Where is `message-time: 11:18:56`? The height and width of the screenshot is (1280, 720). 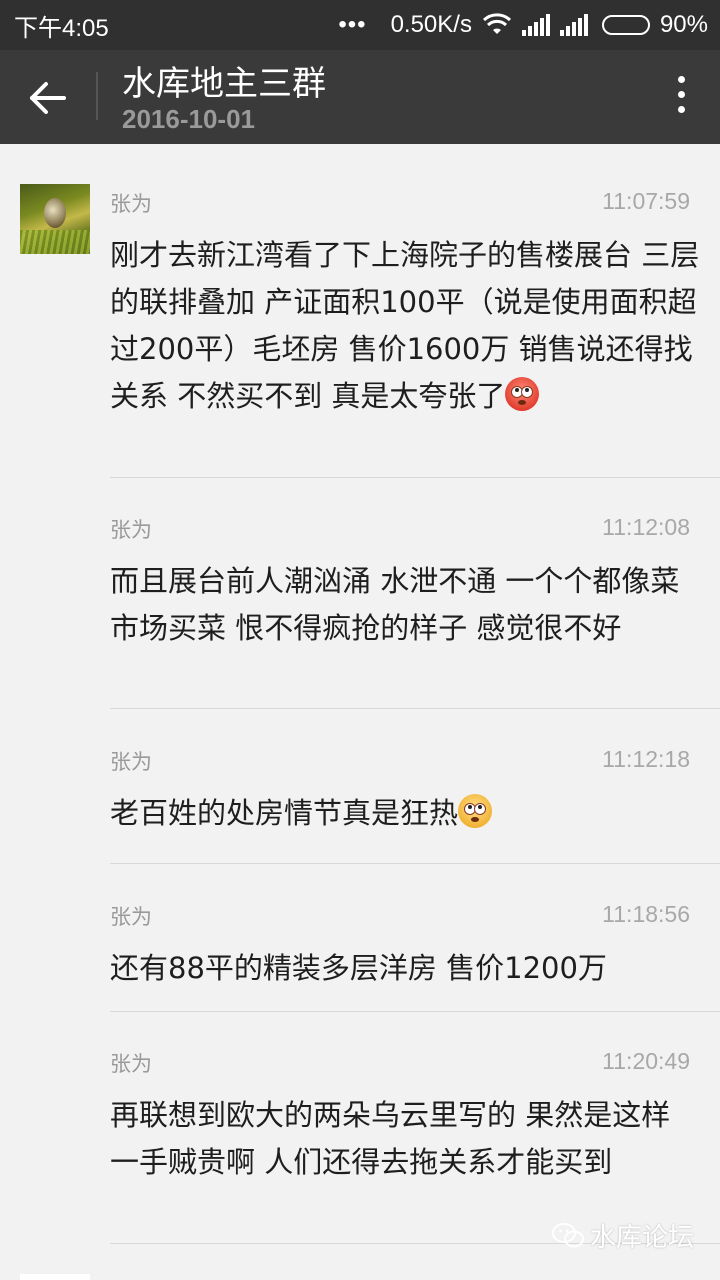
message-time: 11:18:56 is located at coordinates (646, 914).